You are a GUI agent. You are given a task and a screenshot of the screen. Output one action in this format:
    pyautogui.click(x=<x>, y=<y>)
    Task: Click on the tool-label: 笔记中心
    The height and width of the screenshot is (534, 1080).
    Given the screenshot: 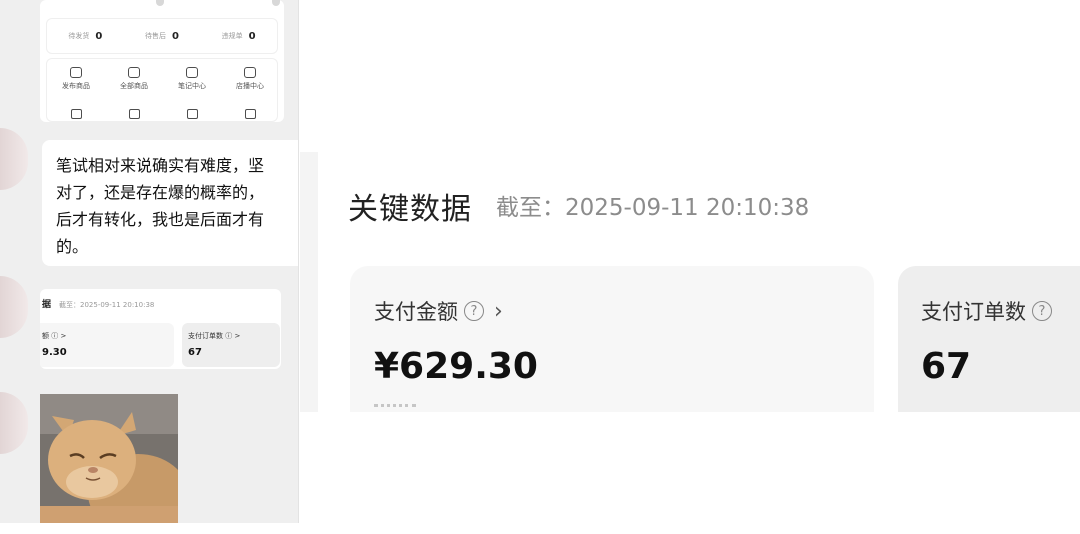 What is the action you would take?
    pyautogui.click(x=192, y=86)
    